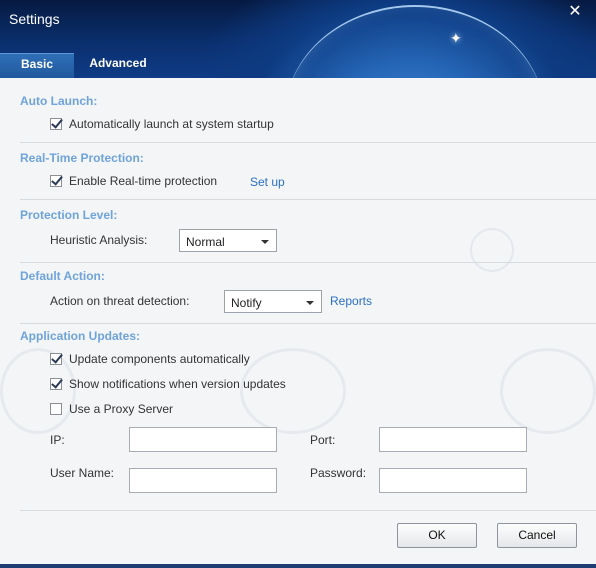 The image size is (596, 568). I want to click on username-field, so click(203, 480).